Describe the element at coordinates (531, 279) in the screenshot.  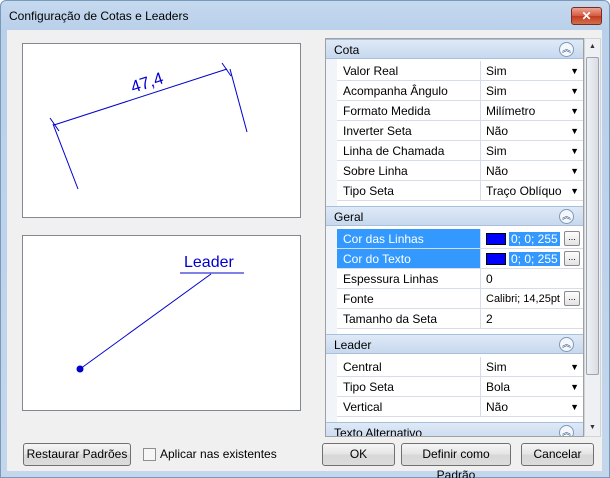
I see `property-value: 0` at that location.